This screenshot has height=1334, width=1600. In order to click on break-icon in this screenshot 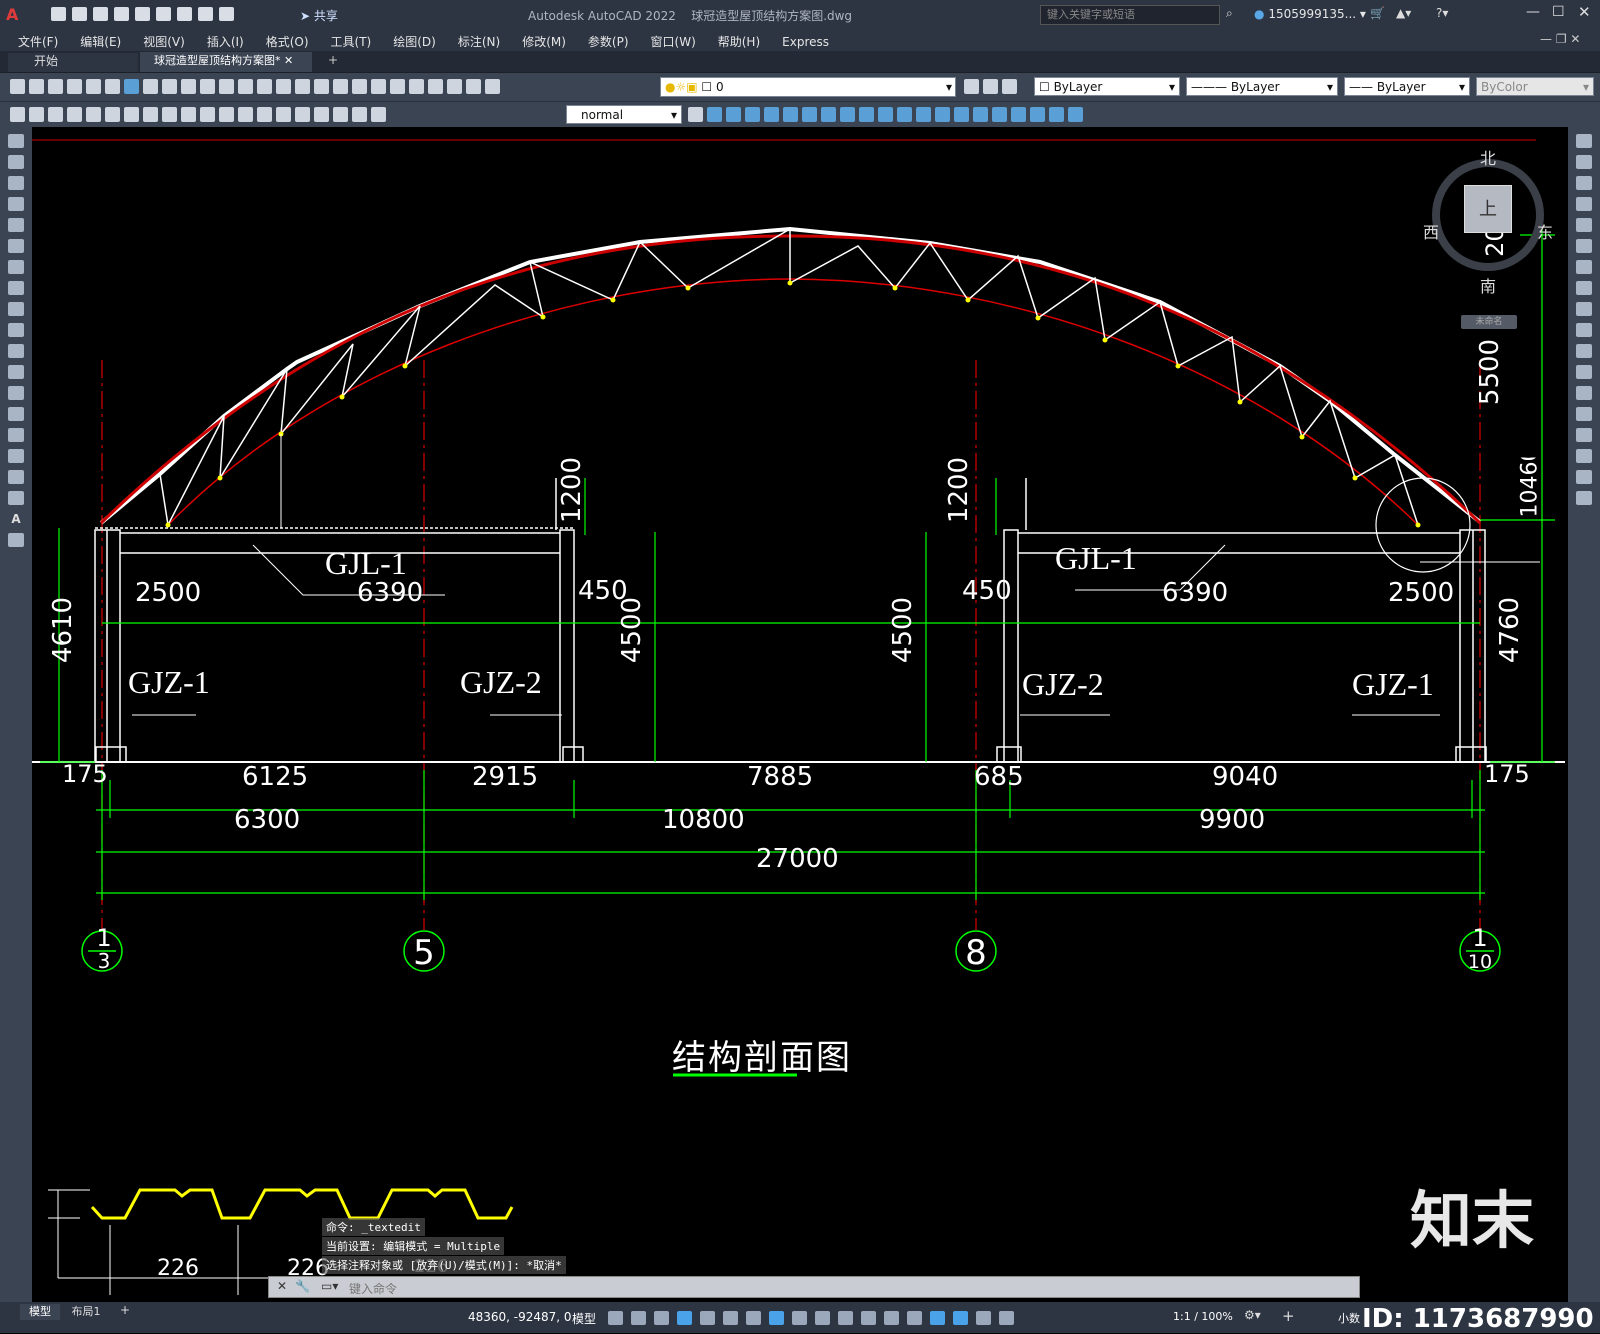, I will do `click(1584, 393)`.